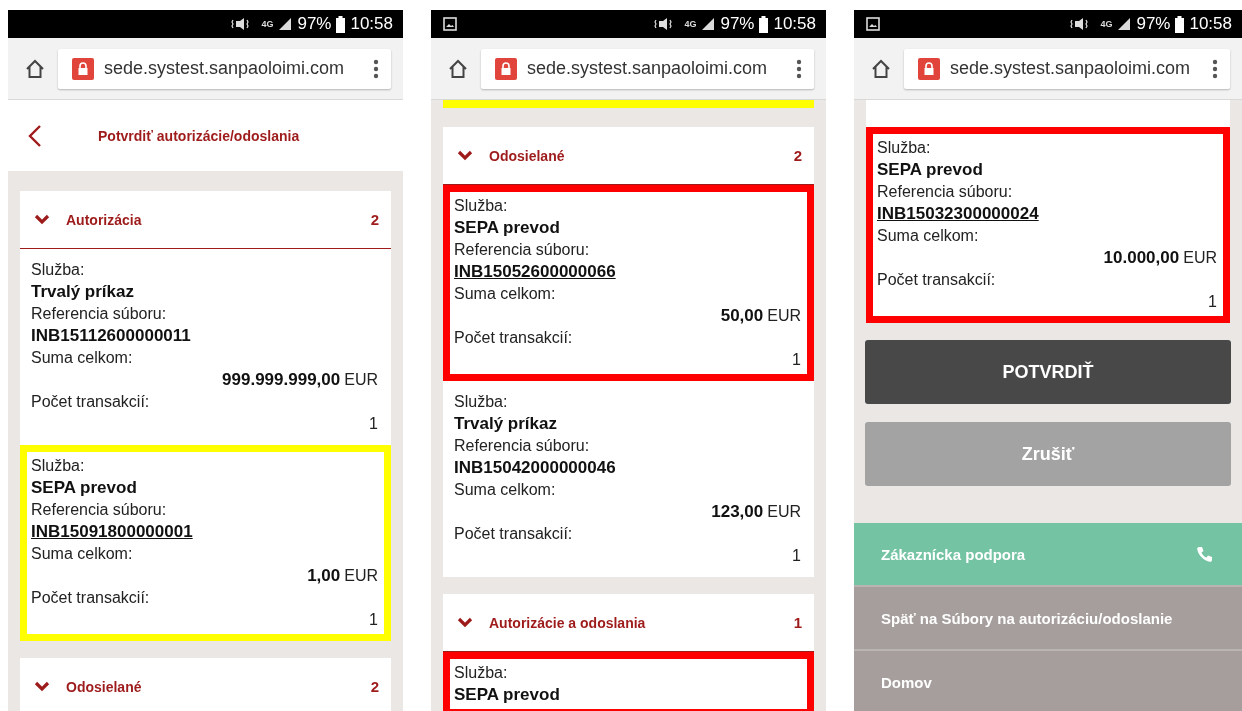 This screenshot has height=711, width=1242. What do you see at coordinates (324, 576) in the screenshot?
I see `amount-value: 1,00` at bounding box center [324, 576].